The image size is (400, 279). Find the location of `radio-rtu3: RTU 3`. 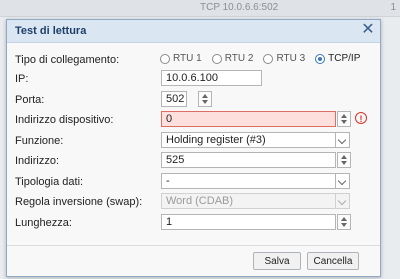

radio-rtu3: RTU 3 is located at coordinates (284, 58).